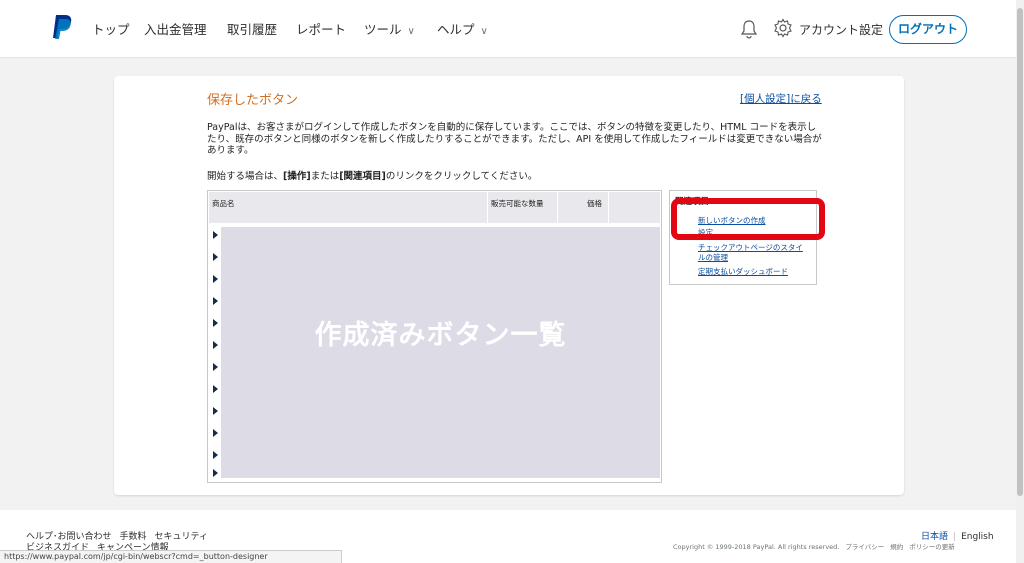 Image resolution: width=1024 pixels, height=563 pixels. Describe the element at coordinates (517, 203) in the screenshot. I see `column-header-quantity: 販売可能な数量` at that location.